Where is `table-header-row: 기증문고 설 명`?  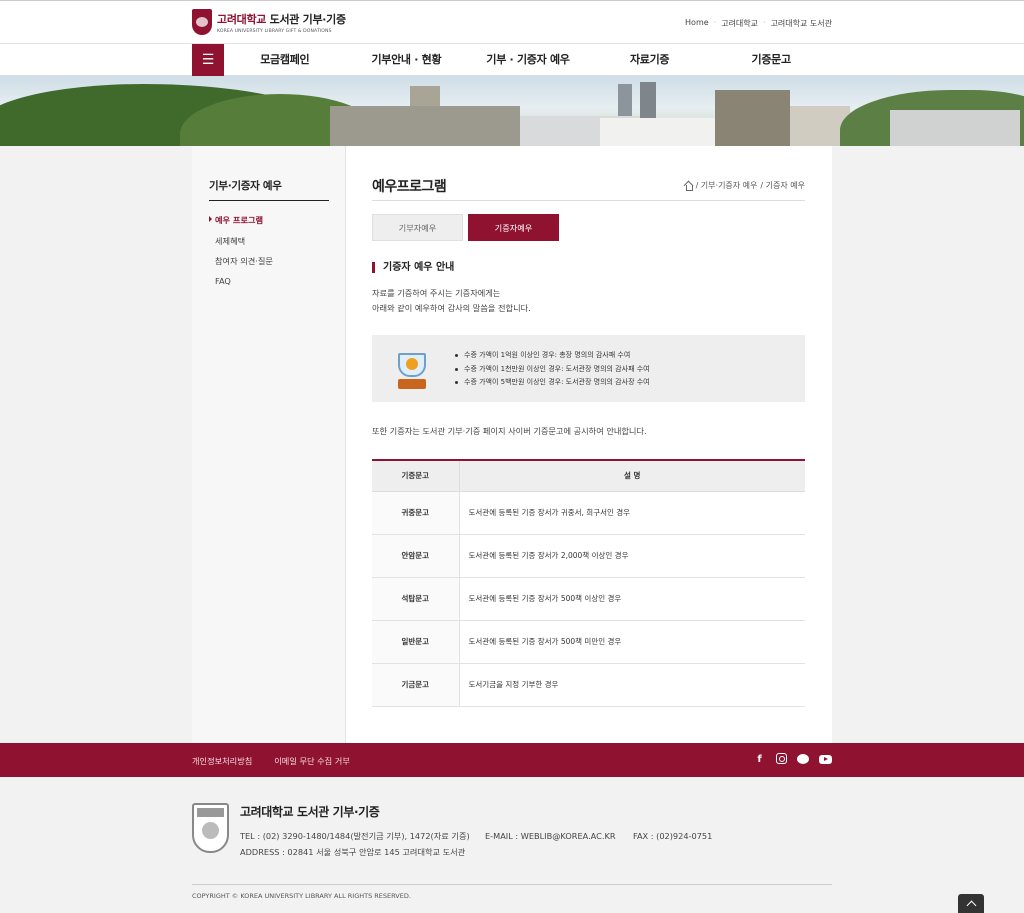
table-header-row: 기증문고 설 명 is located at coordinates (588, 476).